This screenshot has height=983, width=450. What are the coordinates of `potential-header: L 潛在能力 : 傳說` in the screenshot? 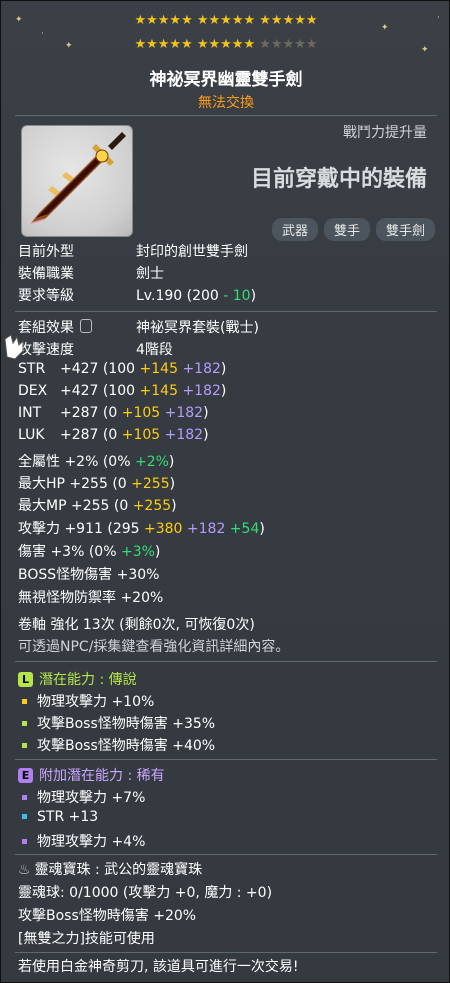 It's located at (77, 679).